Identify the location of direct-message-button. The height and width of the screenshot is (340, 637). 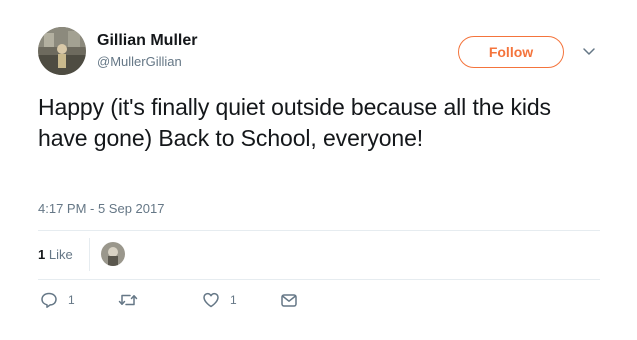
(289, 300).